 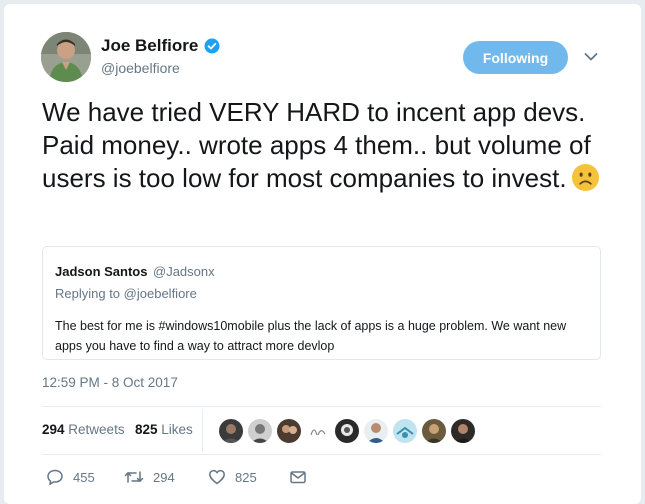 I want to click on frowning-face-emoji-icon, so click(x=585, y=177).